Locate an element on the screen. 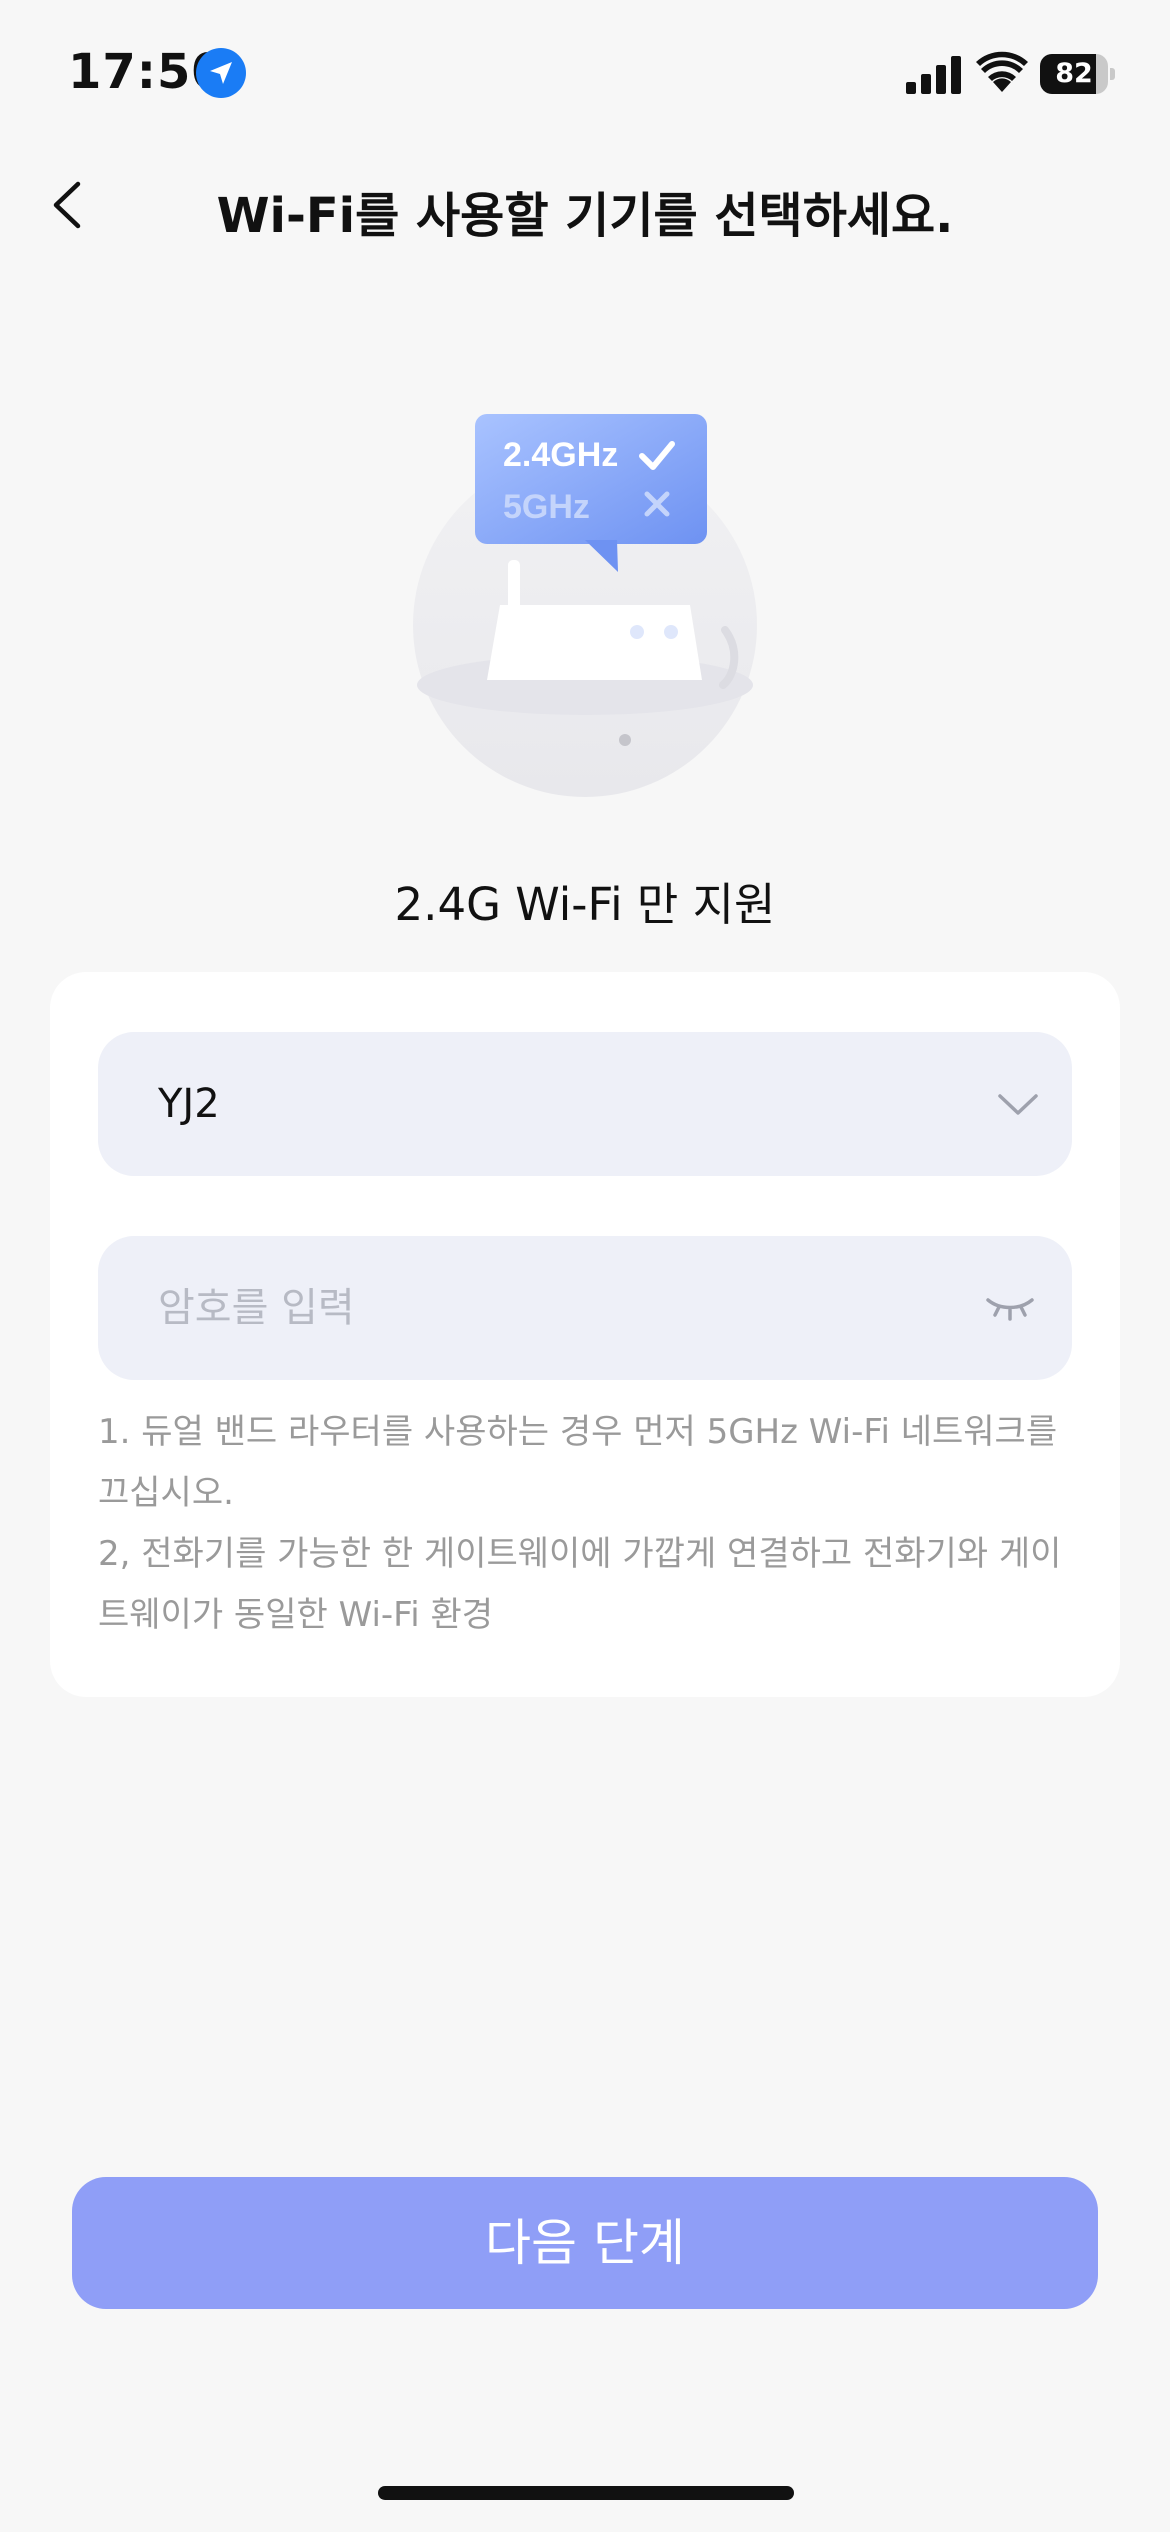 The height and width of the screenshot is (2532, 1170). band-support-note: 2.4G Wi-Fi 만 지원 is located at coordinates (585, 904).